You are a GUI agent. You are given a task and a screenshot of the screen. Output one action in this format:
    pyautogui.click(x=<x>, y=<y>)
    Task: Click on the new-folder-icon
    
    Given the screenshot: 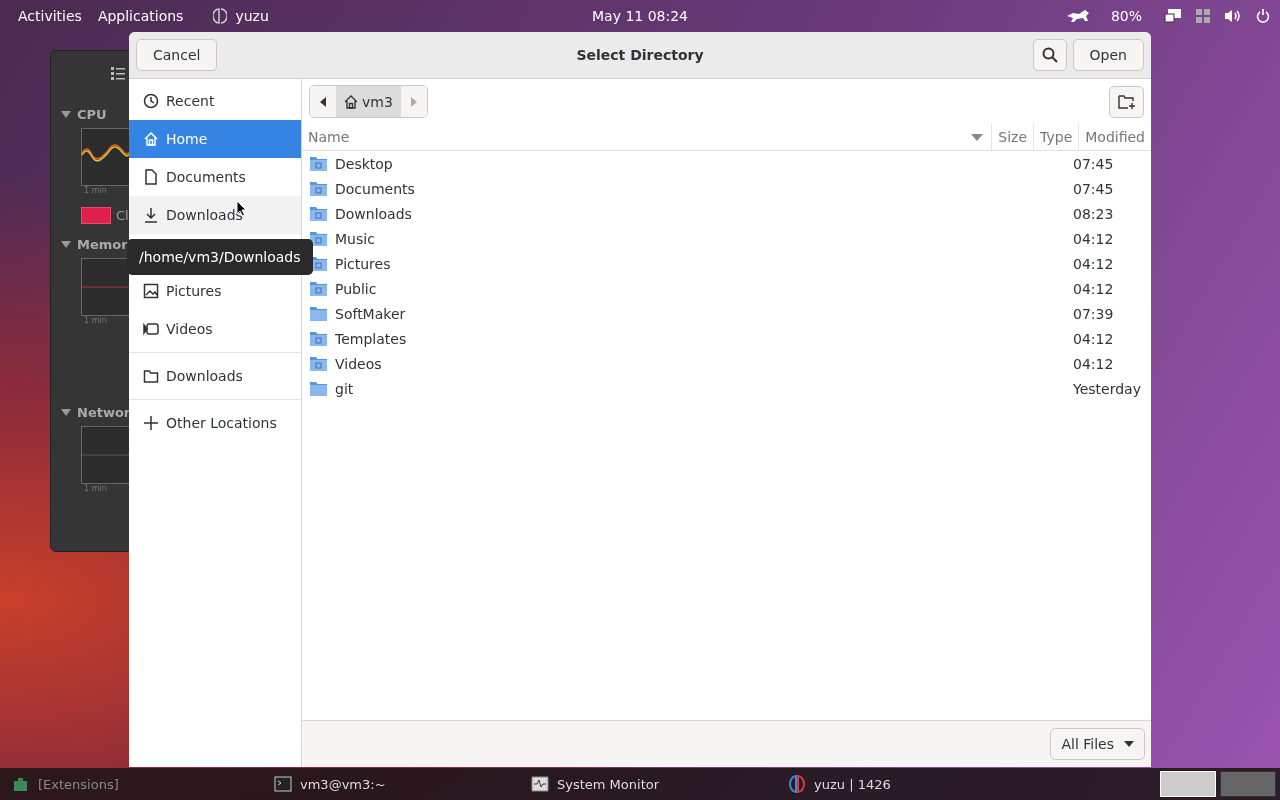 What is the action you would take?
    pyautogui.click(x=1126, y=101)
    